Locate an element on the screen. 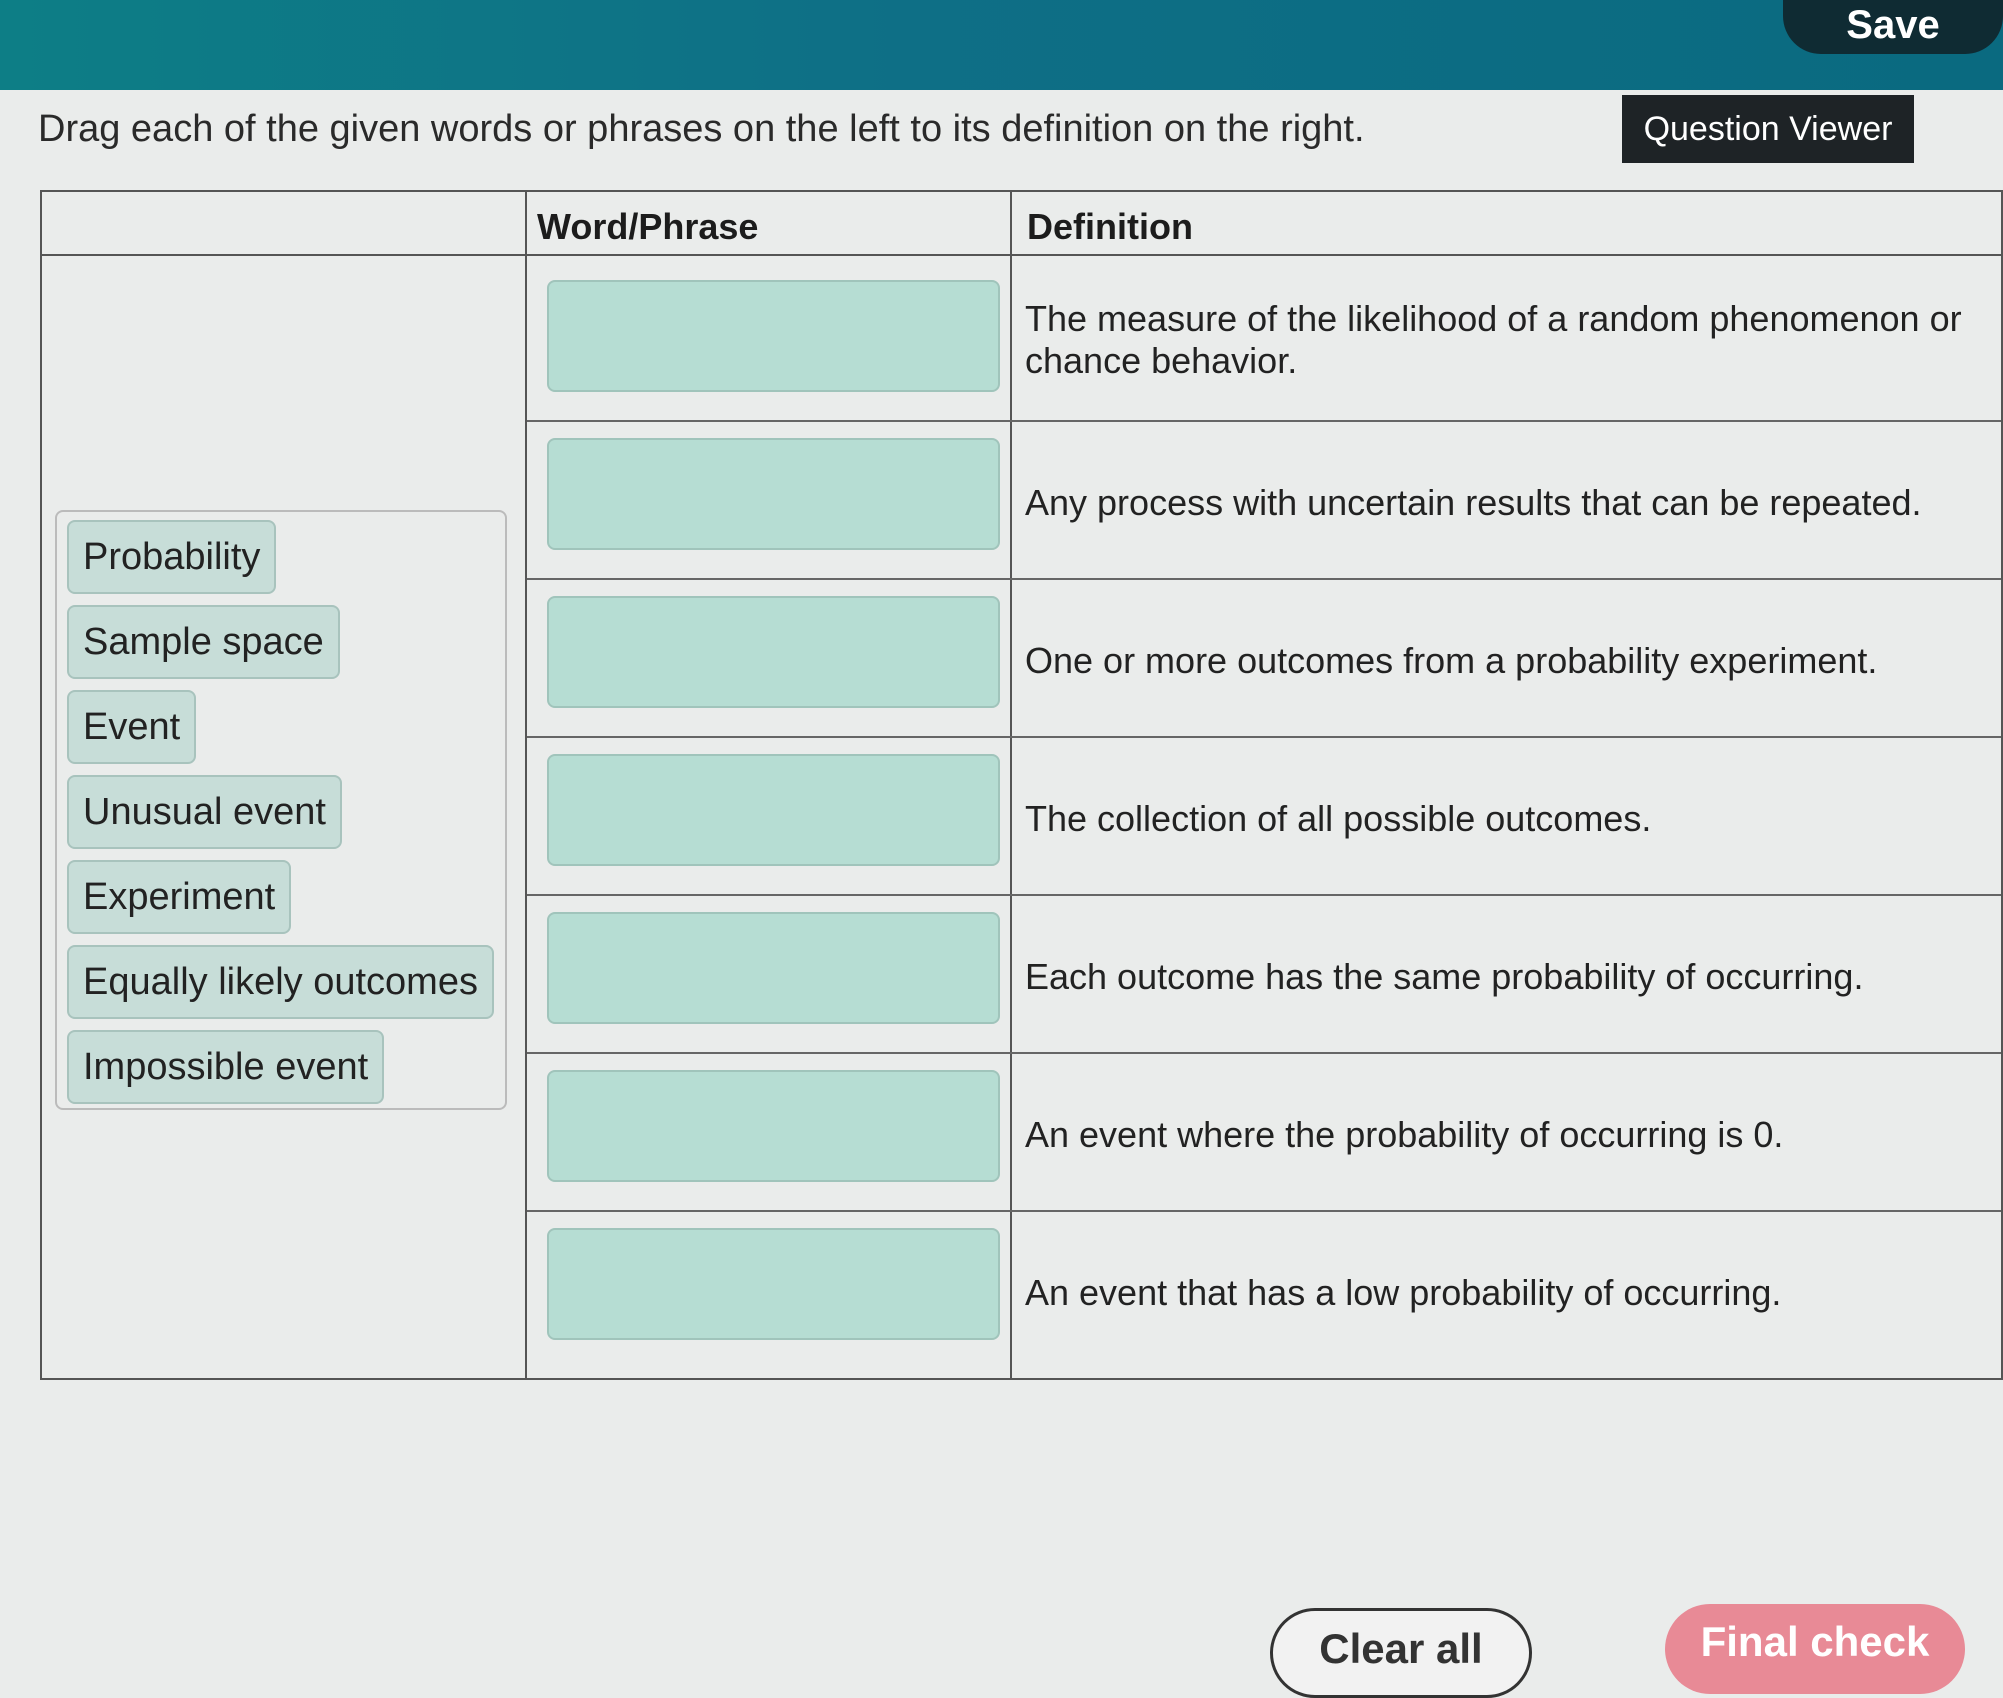 This screenshot has width=2003, height=1698. word-chip-unusual-event: Unusual event is located at coordinates (204, 812).